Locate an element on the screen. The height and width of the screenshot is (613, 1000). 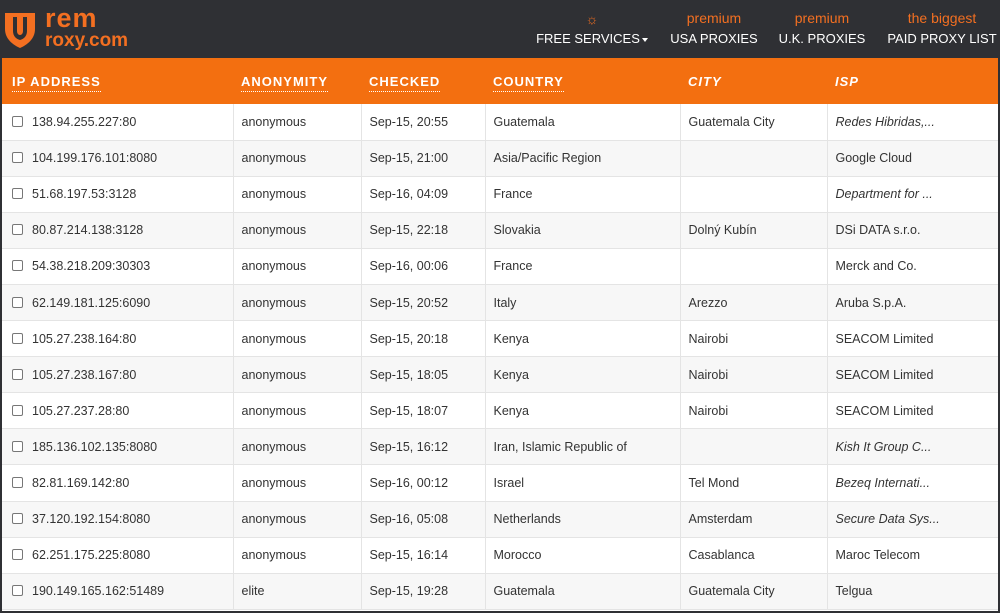
header-anonymity-text: ANONYMITY is located at coordinates (284, 82).